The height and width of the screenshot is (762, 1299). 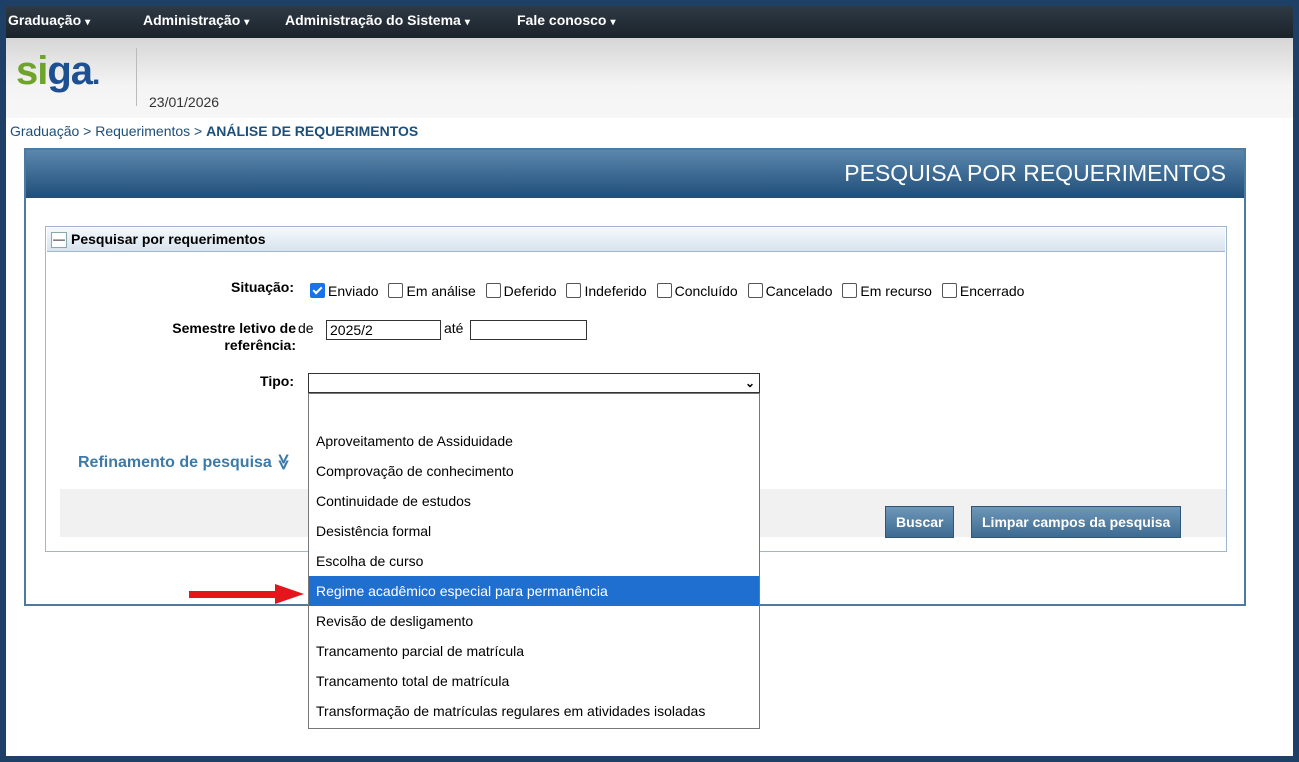 I want to click on checkbox-concluido, so click(x=664, y=290).